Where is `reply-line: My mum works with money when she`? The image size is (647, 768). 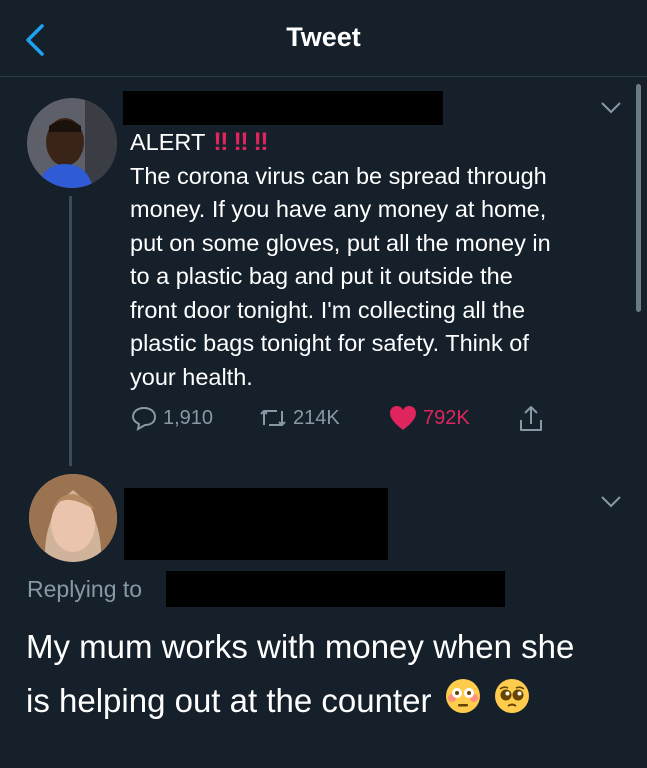
reply-line: My mum works with money when she is located at coordinates (300, 646).